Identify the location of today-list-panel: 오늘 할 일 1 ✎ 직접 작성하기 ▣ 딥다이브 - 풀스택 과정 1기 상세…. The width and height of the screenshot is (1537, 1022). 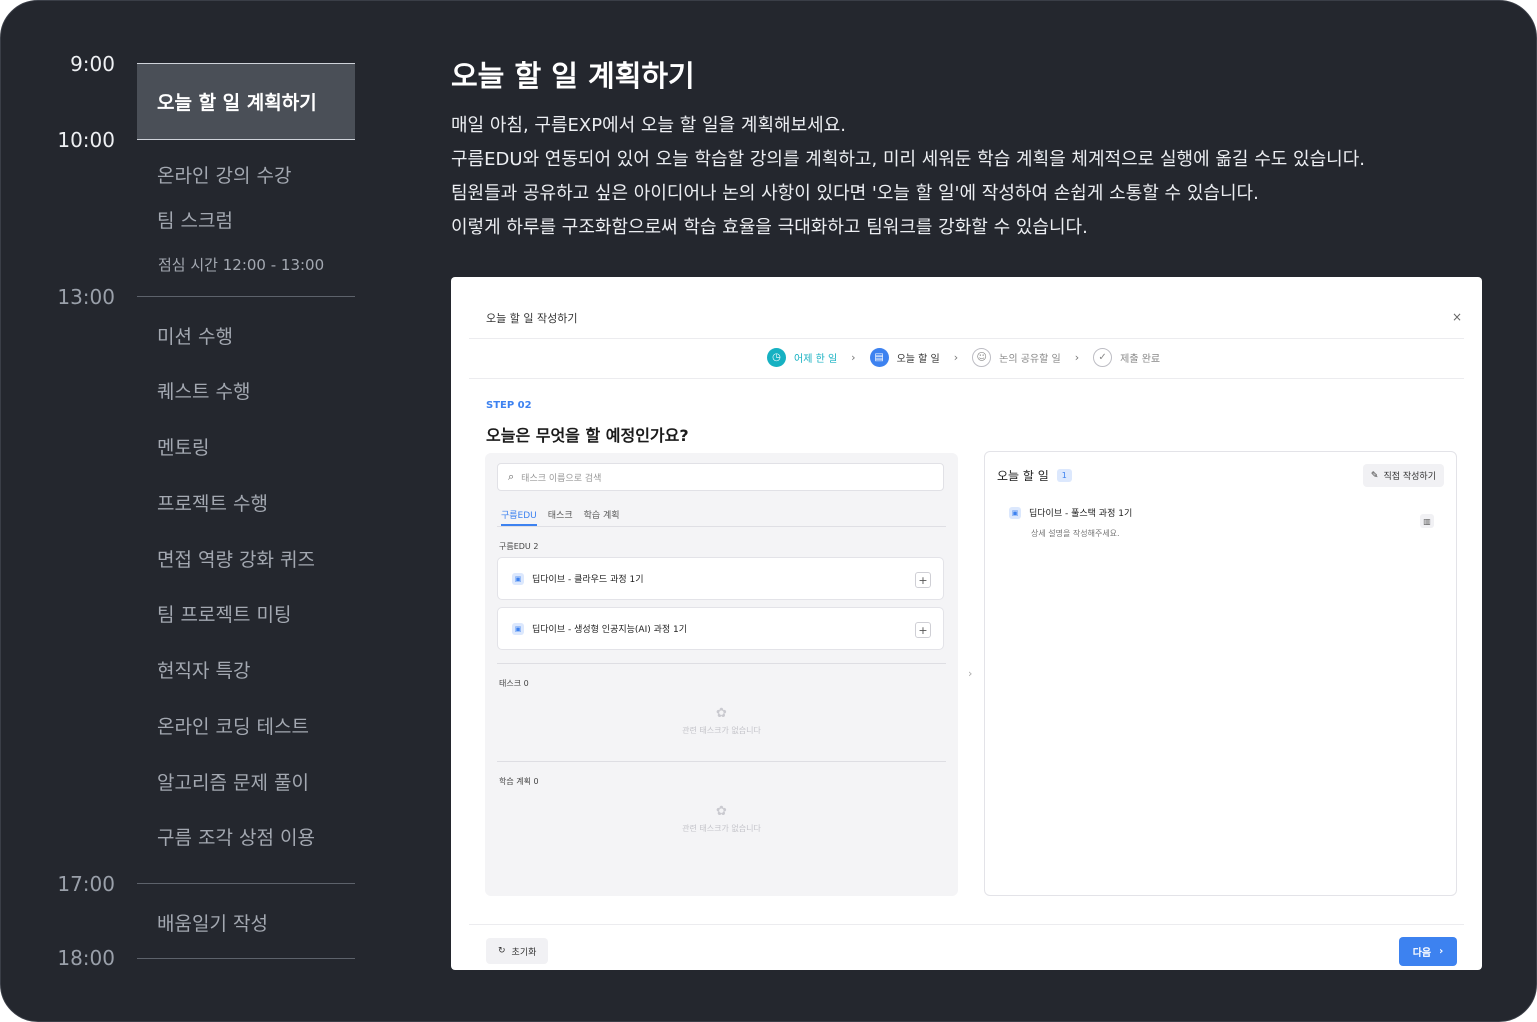
(1220, 673).